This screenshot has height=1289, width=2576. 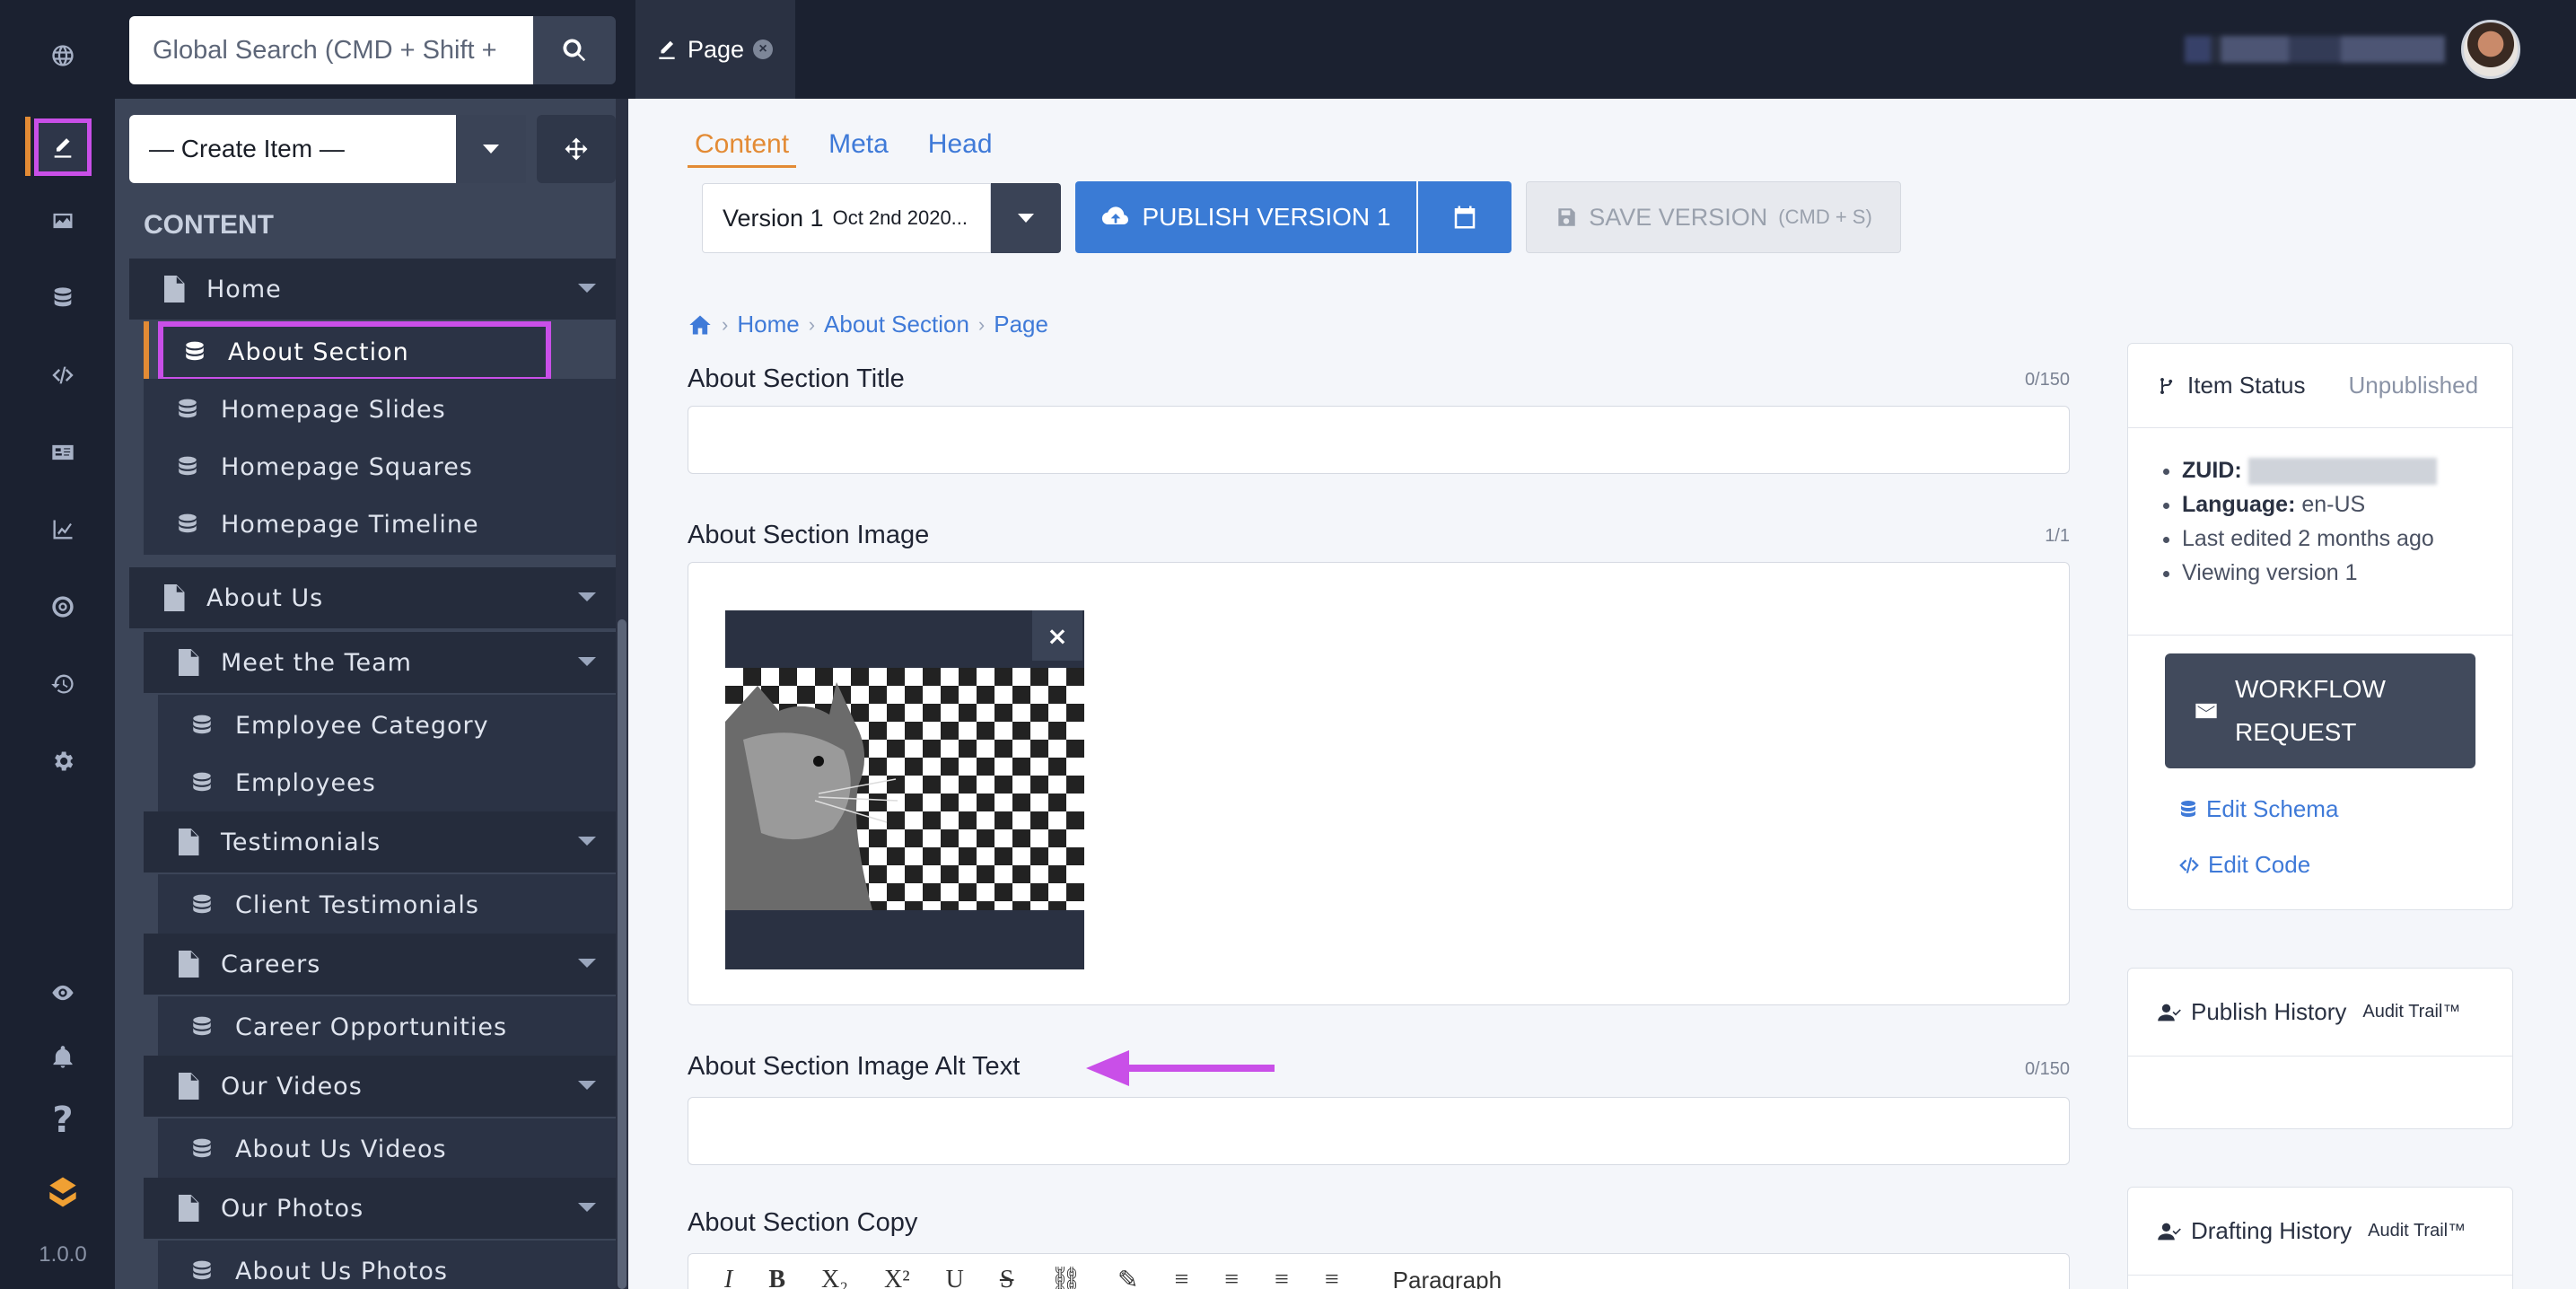 What do you see at coordinates (63, 684) in the screenshot?
I see `history-icon` at bounding box center [63, 684].